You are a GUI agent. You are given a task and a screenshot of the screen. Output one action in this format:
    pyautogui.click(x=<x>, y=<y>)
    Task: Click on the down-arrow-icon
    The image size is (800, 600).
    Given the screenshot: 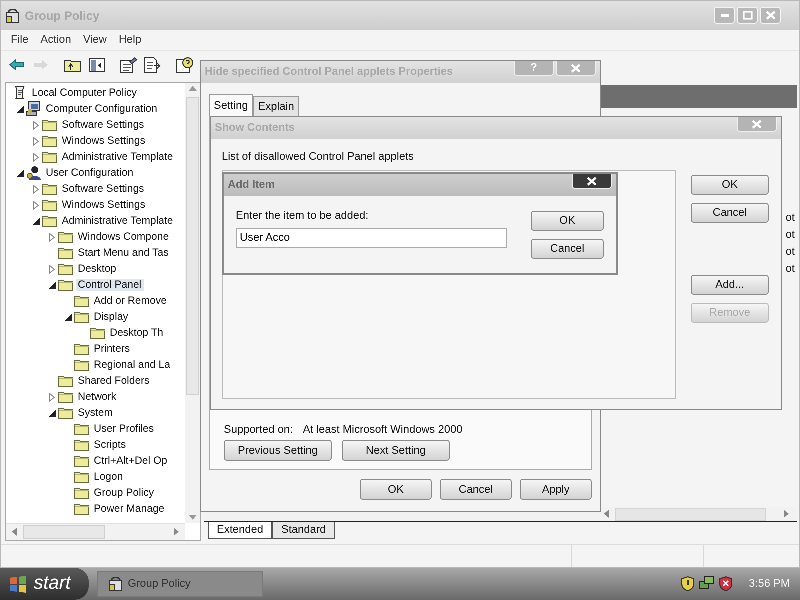 What is the action you would take?
    pyautogui.click(x=192, y=517)
    